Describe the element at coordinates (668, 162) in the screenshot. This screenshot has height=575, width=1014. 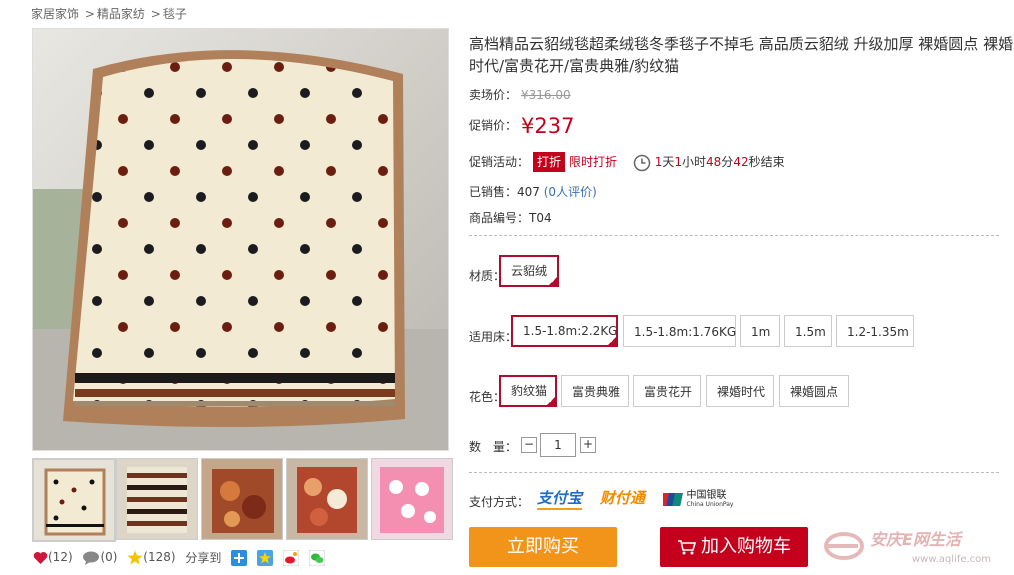
I see `countdown-days-unit: 天` at that location.